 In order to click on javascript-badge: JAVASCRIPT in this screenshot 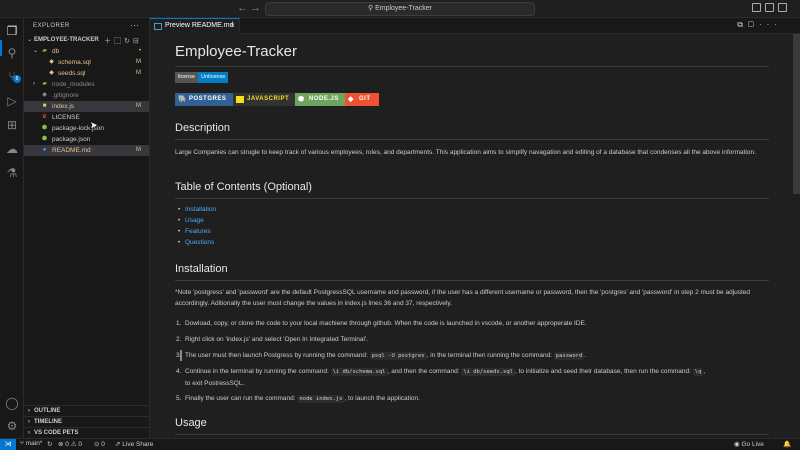, I will do `click(264, 99)`.